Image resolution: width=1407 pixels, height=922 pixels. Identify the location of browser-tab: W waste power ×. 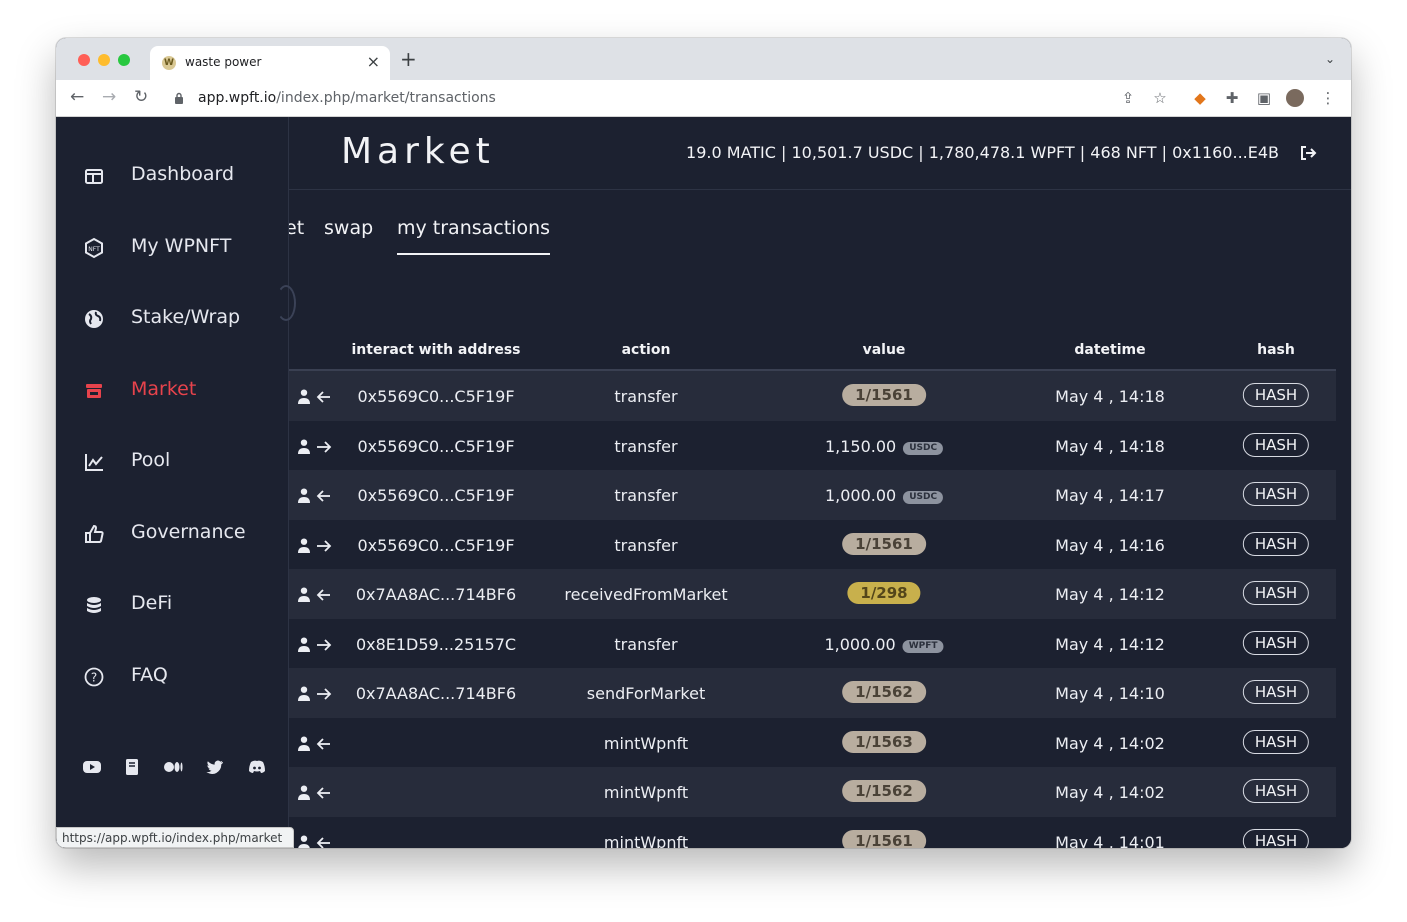
(270, 63).